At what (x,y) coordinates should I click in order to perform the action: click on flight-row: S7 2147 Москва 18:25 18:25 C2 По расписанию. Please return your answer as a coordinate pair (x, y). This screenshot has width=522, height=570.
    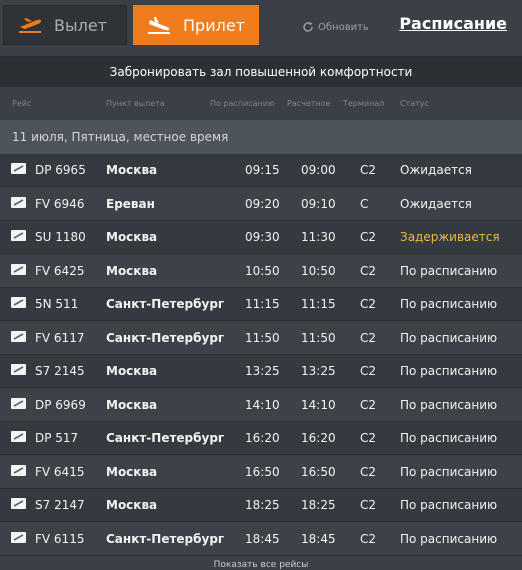
    Looking at the image, I should click on (261, 505).